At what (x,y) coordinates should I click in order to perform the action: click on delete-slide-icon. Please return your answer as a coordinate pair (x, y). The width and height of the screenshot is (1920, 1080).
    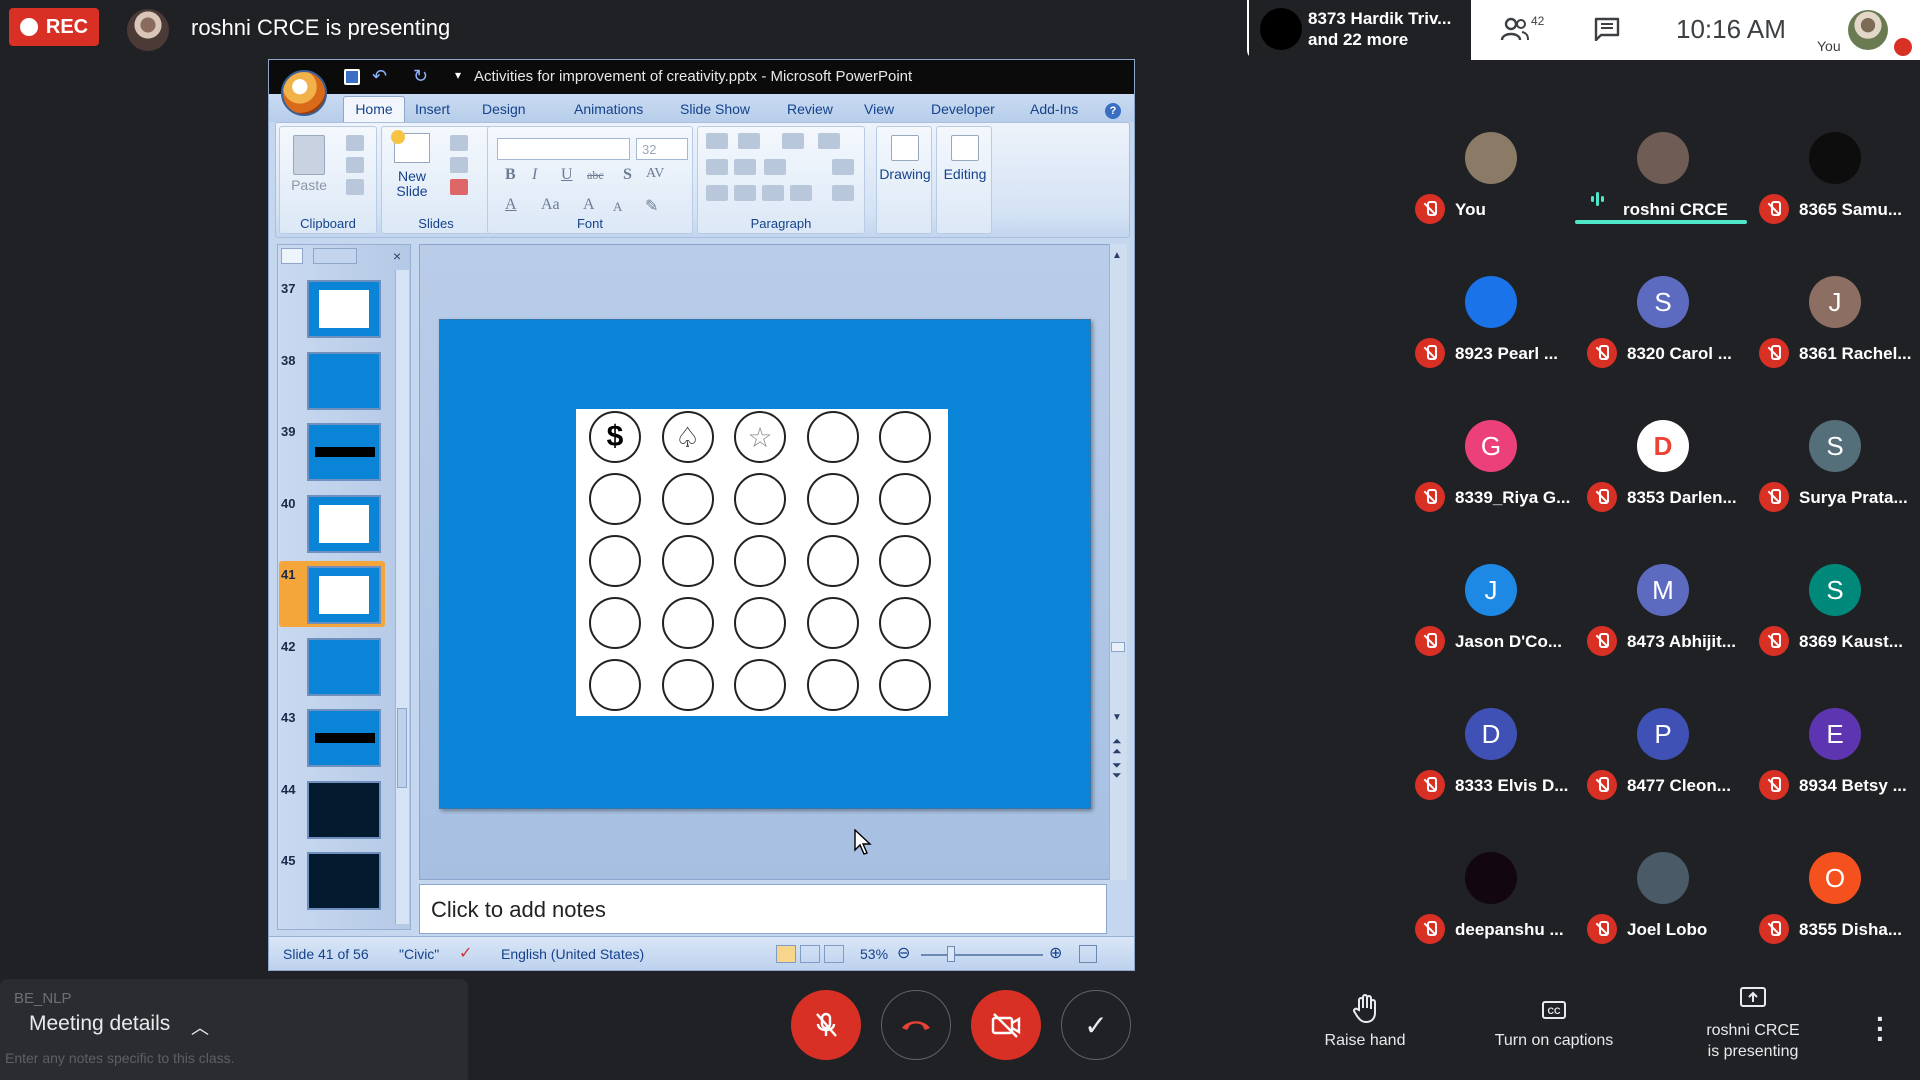
    Looking at the image, I should click on (459, 187).